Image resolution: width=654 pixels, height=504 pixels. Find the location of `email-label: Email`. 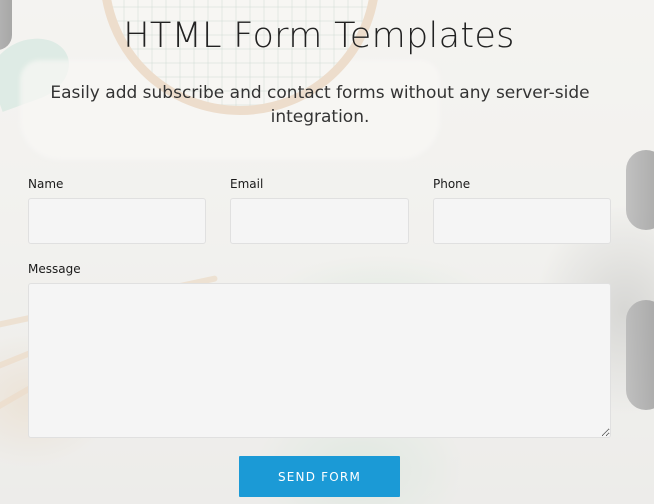

email-label: Email is located at coordinates (247, 184).